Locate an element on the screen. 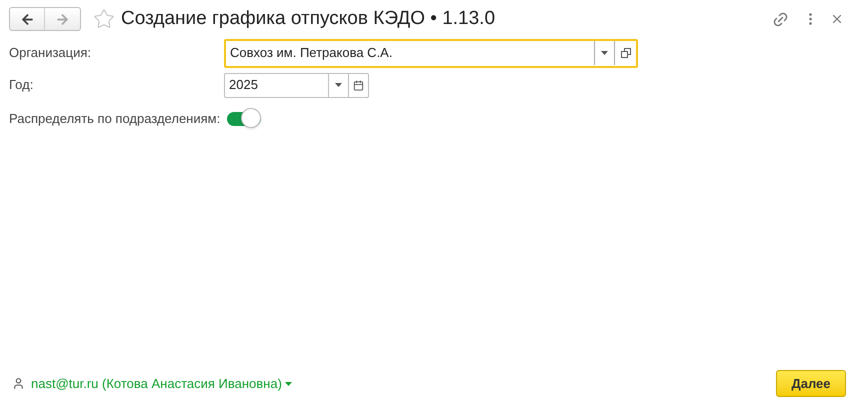 Image resolution: width=858 pixels, height=406 pixels. organization-field: Совхоз им. Петракова С.А. is located at coordinates (431, 53).